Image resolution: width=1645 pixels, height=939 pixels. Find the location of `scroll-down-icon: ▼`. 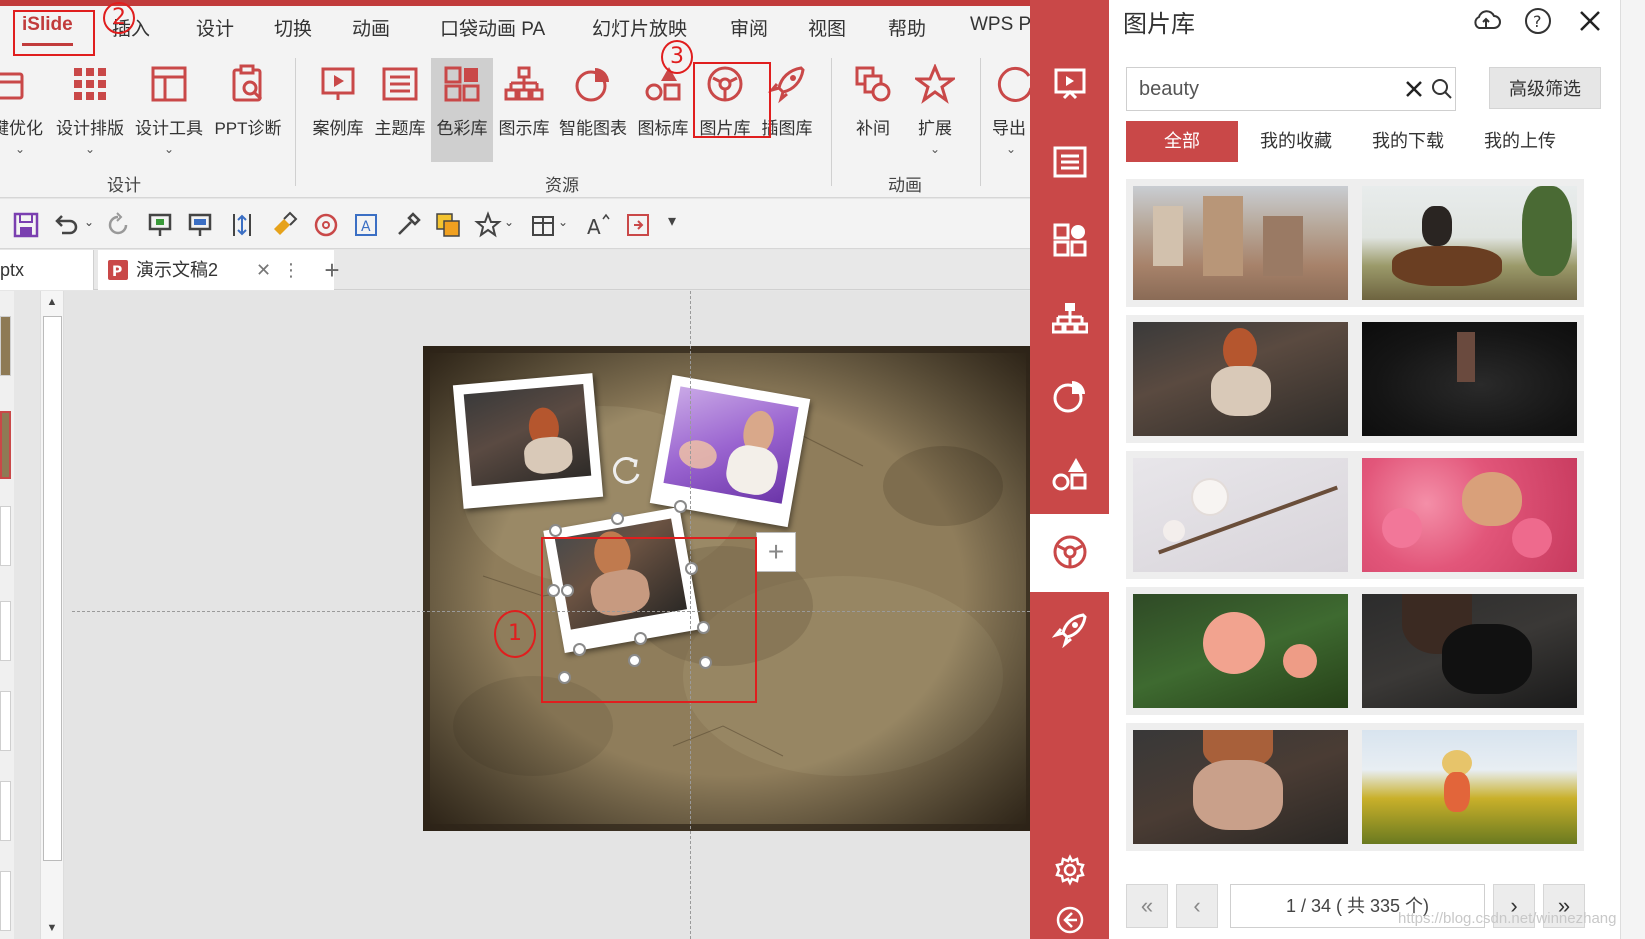

scroll-down-icon: ▼ is located at coordinates (52, 928).